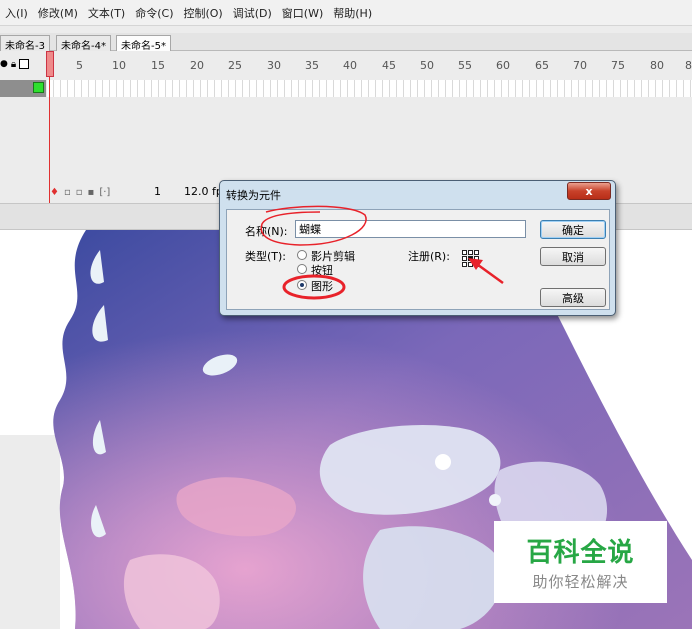 The image size is (692, 629). I want to click on menu-control: 控制(O), so click(202, 13).